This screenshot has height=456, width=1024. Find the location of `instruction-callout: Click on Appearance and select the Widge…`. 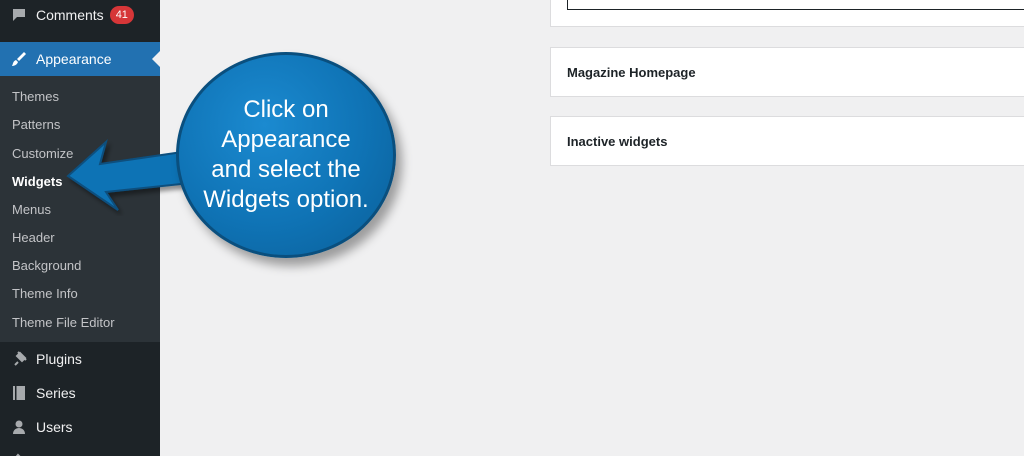

instruction-callout: Click on Appearance and select the Widge… is located at coordinates (286, 155).